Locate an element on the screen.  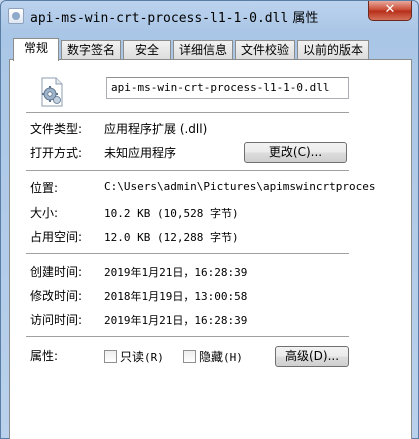
accessed-label: 访问时间: is located at coordinates (56, 320).